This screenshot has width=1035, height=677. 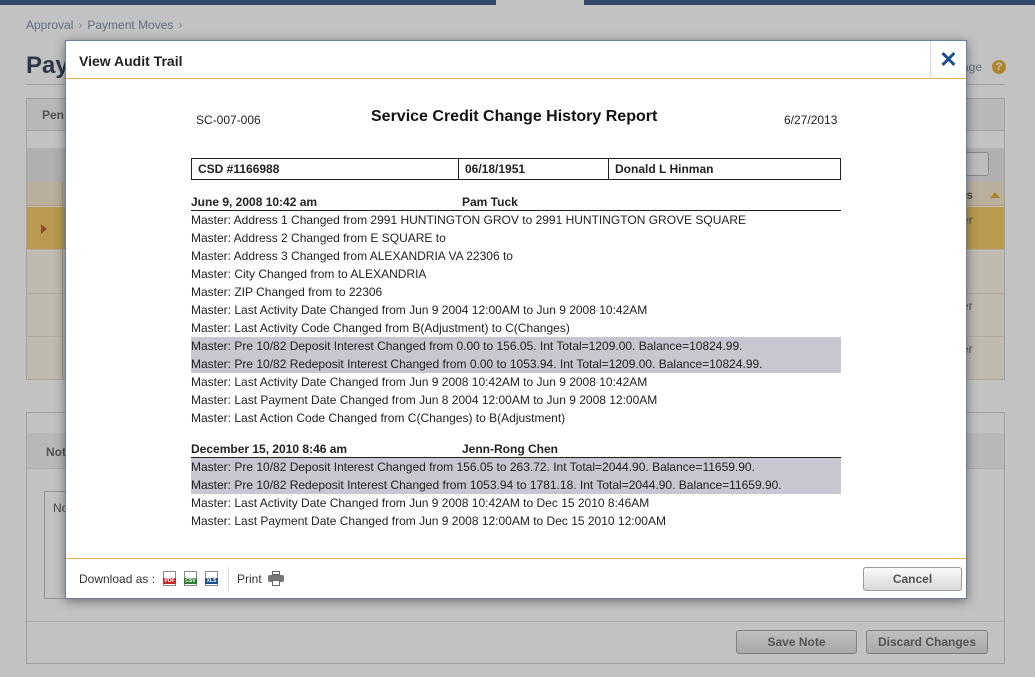 What do you see at coordinates (516, 60) in the screenshot?
I see `dialog-header: View Audit Trail ✕` at bounding box center [516, 60].